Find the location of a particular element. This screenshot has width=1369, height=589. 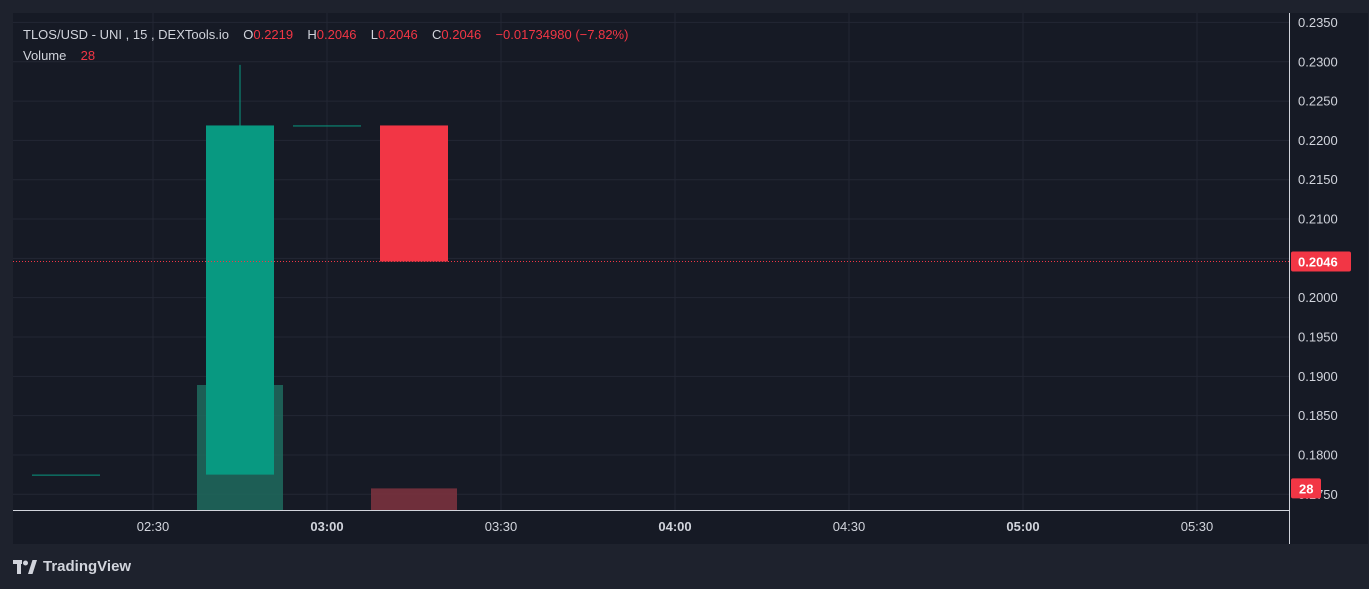

tradingview-branding: TradingView is located at coordinates (72, 566).